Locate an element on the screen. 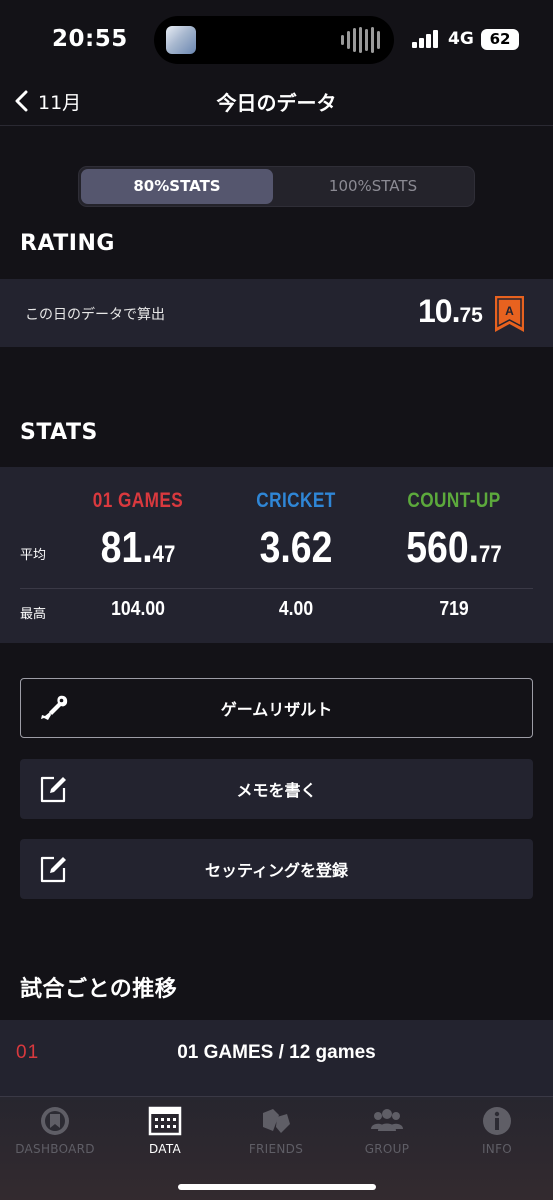 Image resolution: width=553 pixels, height=1200 pixels. friends-icon is located at coordinates (276, 1121).